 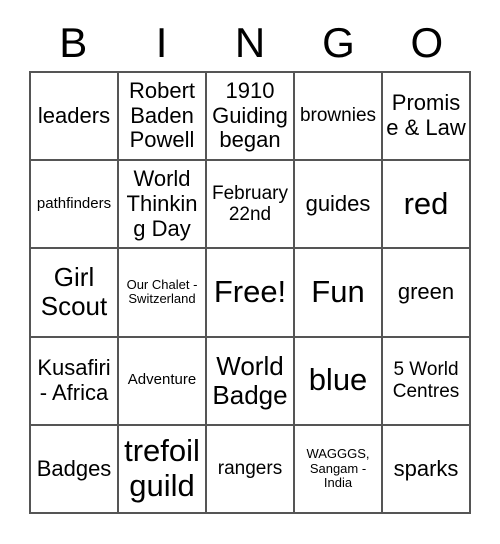 I want to click on header-letter-b: B, so click(x=73, y=42).